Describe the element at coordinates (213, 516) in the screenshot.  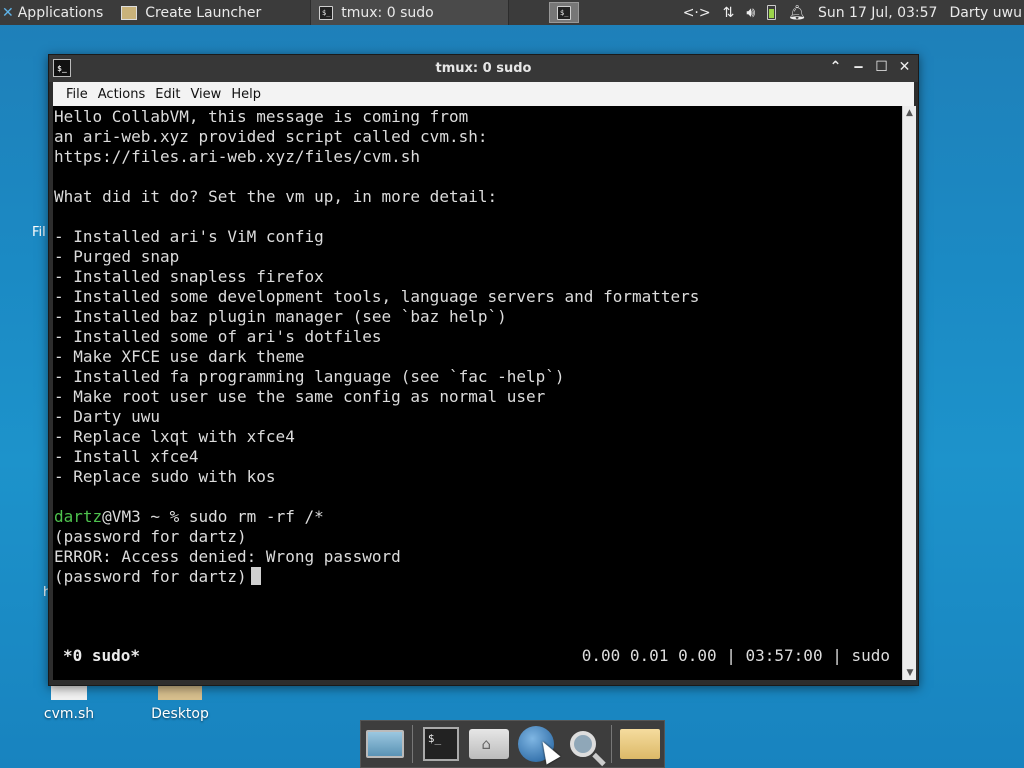
I see `prompt-command: @VM3 ~ % sudo rm -rf /*` at that location.